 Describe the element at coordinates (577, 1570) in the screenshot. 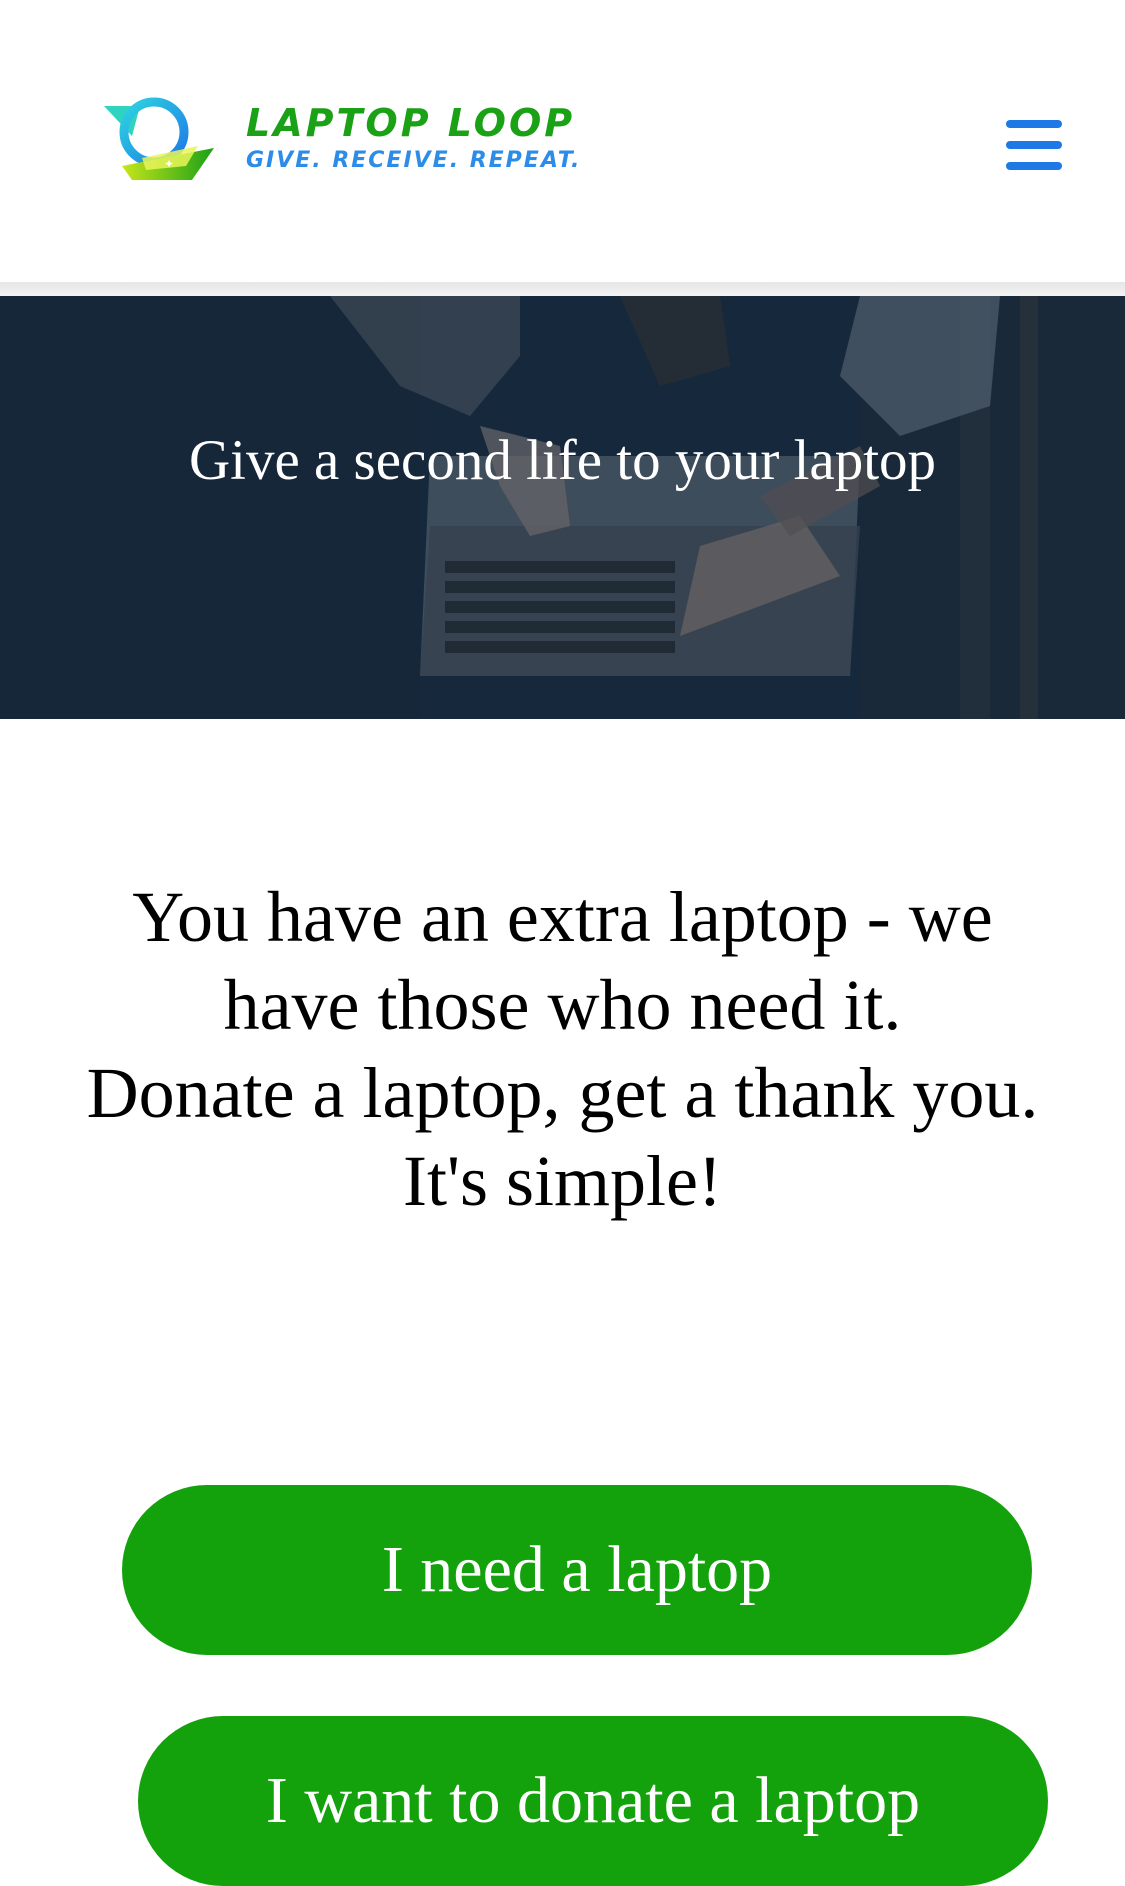

I see `need-laptop-button: I need a laptop` at that location.